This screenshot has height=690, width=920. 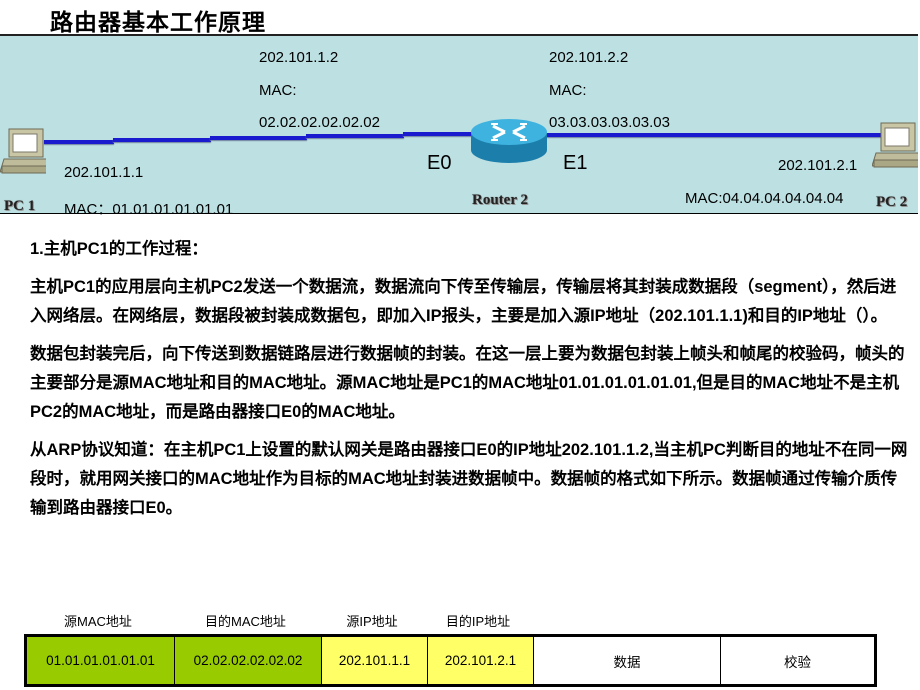 What do you see at coordinates (278, 90) in the screenshot?
I see `e0-mac-label: MAC:` at bounding box center [278, 90].